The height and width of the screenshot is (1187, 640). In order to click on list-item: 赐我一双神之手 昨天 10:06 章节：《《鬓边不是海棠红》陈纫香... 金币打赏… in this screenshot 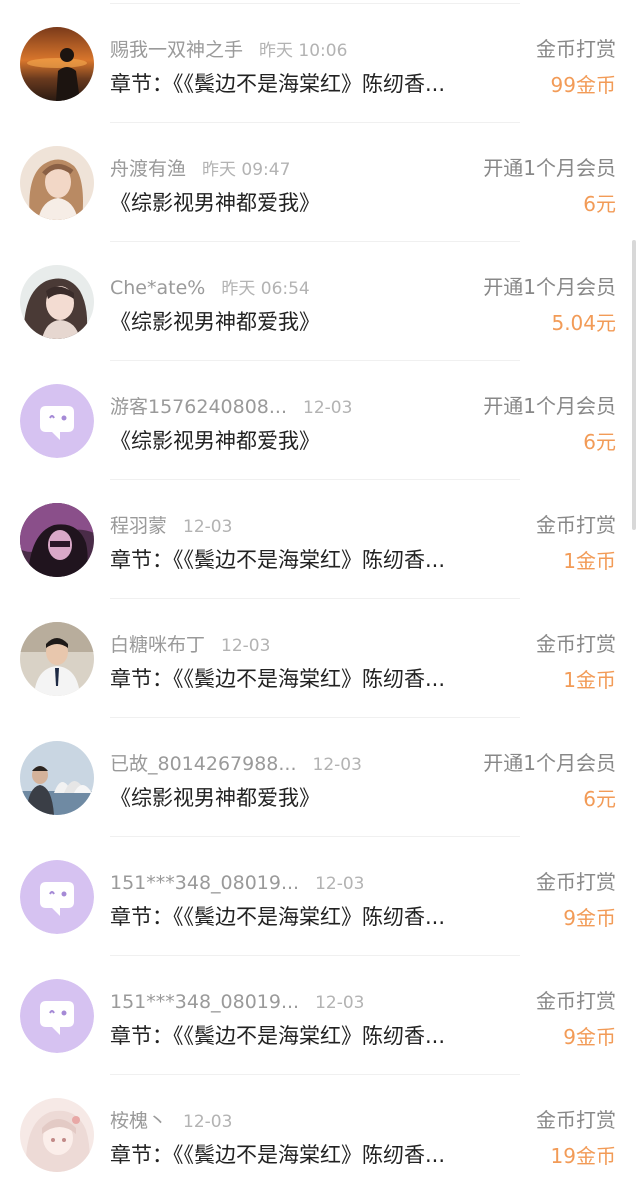, I will do `click(320, 63)`.